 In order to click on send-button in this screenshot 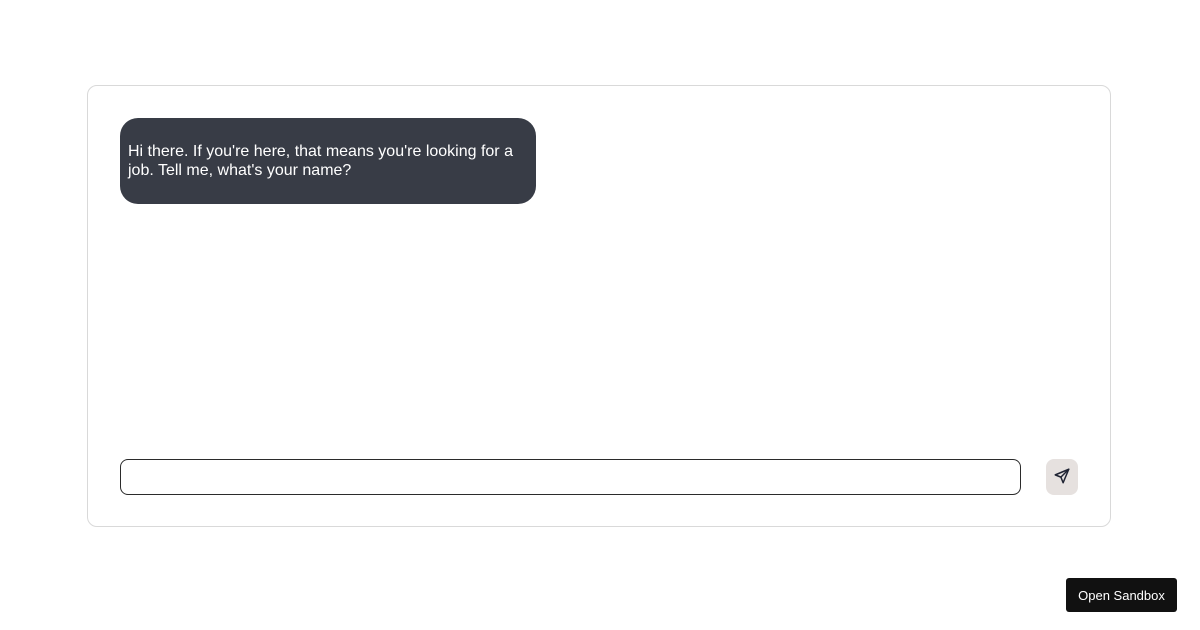, I will do `click(1062, 477)`.